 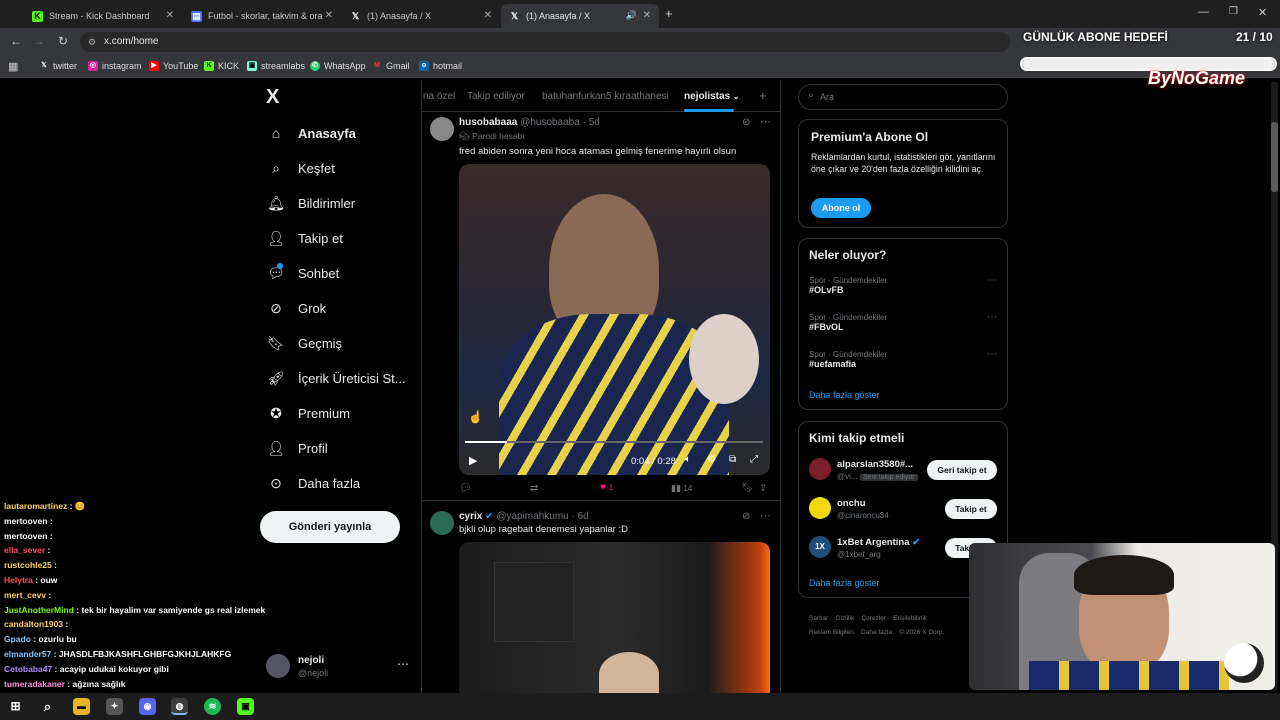 What do you see at coordinates (13, 66) in the screenshot?
I see `apps-grid-icon: ▦` at bounding box center [13, 66].